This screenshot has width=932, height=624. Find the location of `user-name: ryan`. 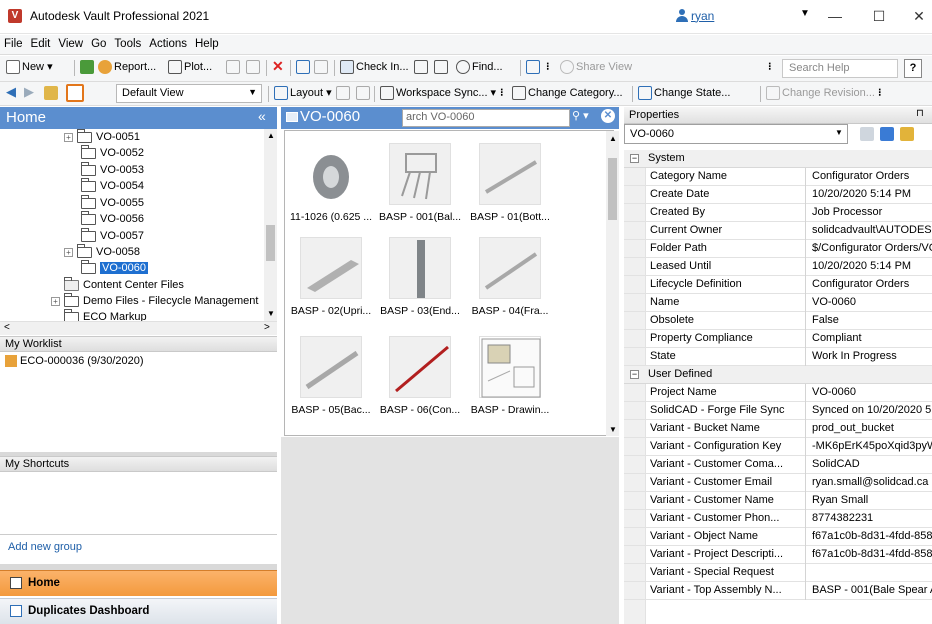

user-name: ryan is located at coordinates (702, 16).